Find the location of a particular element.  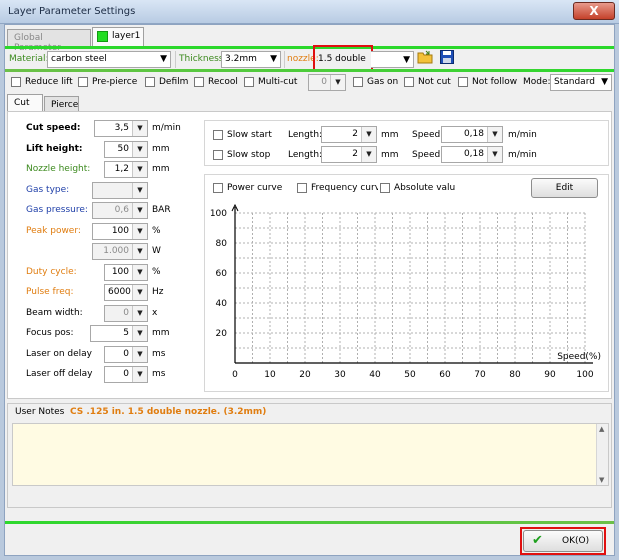

slow-start-speed-input: 0,18 ▼ is located at coordinates (472, 134).